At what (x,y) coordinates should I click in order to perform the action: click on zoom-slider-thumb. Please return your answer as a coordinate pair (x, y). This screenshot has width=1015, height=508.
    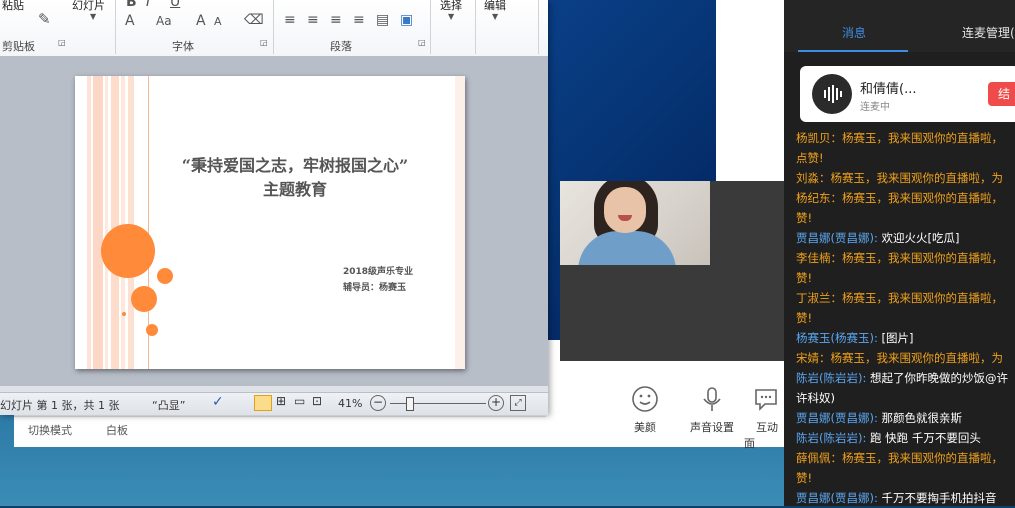
    Looking at the image, I should click on (410, 404).